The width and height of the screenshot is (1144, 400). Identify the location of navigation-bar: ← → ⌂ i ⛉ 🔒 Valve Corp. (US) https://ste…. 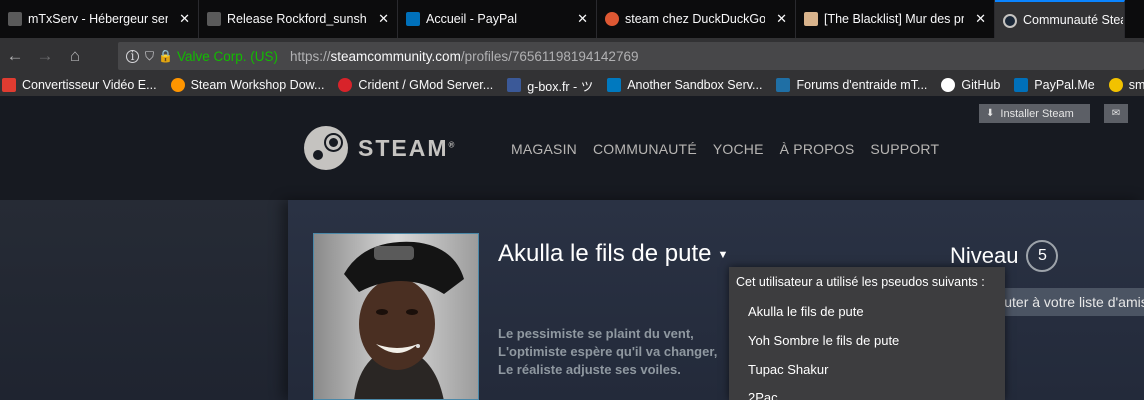
(572, 56).